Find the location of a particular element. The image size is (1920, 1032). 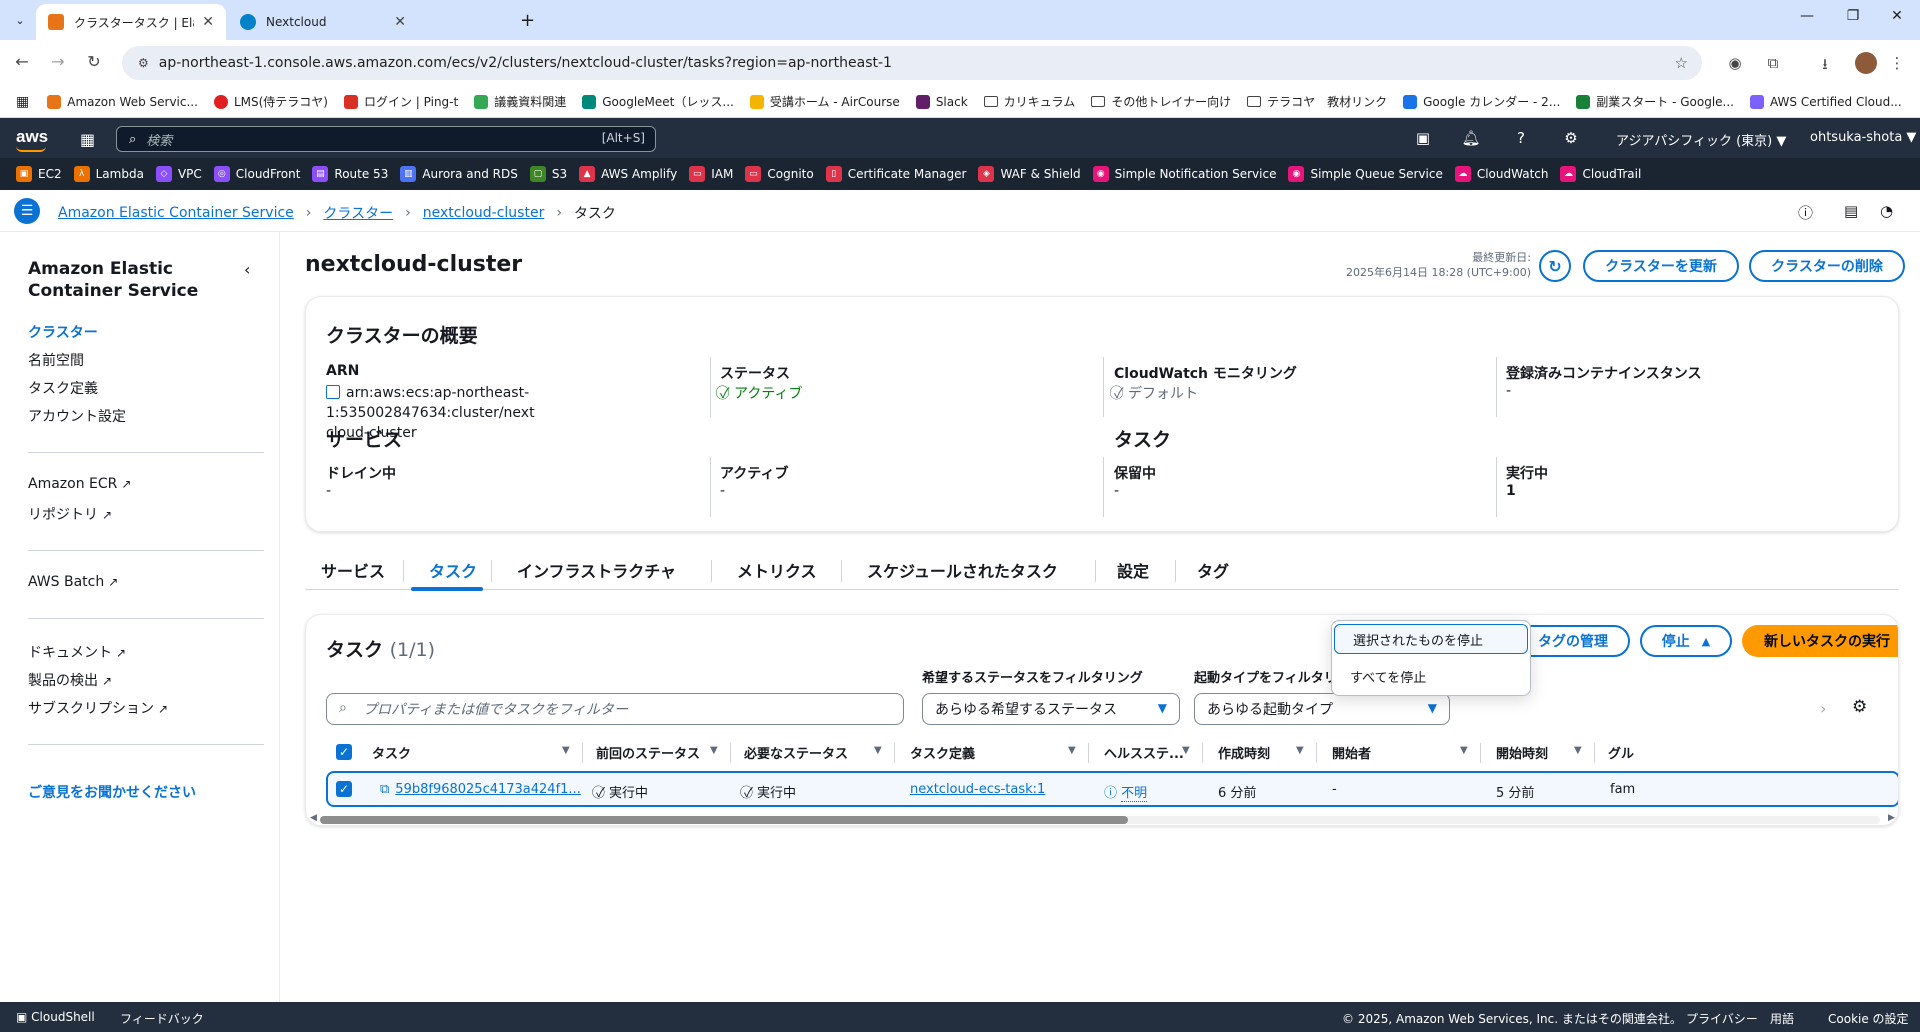

bookmark-folder: テラコヤ 教材リンク is located at coordinates (1317, 101).